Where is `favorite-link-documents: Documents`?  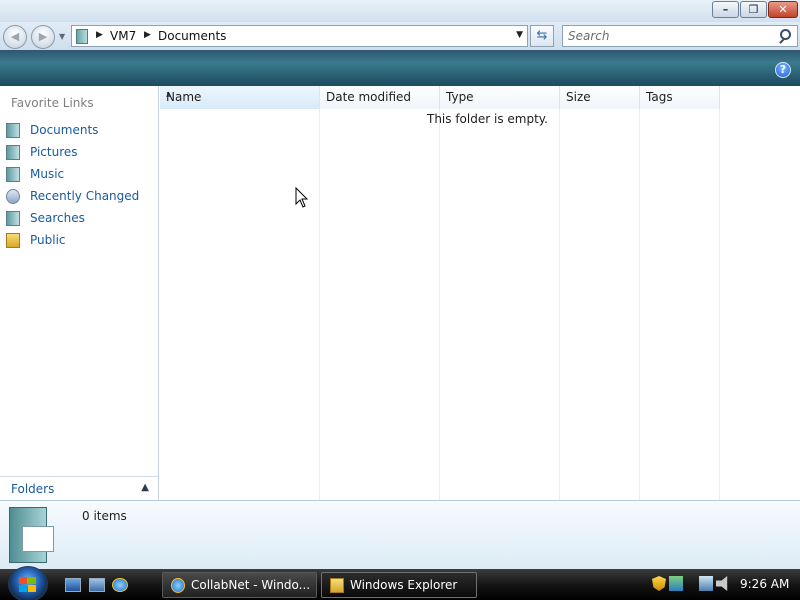 favorite-link-documents: Documents is located at coordinates (72, 130).